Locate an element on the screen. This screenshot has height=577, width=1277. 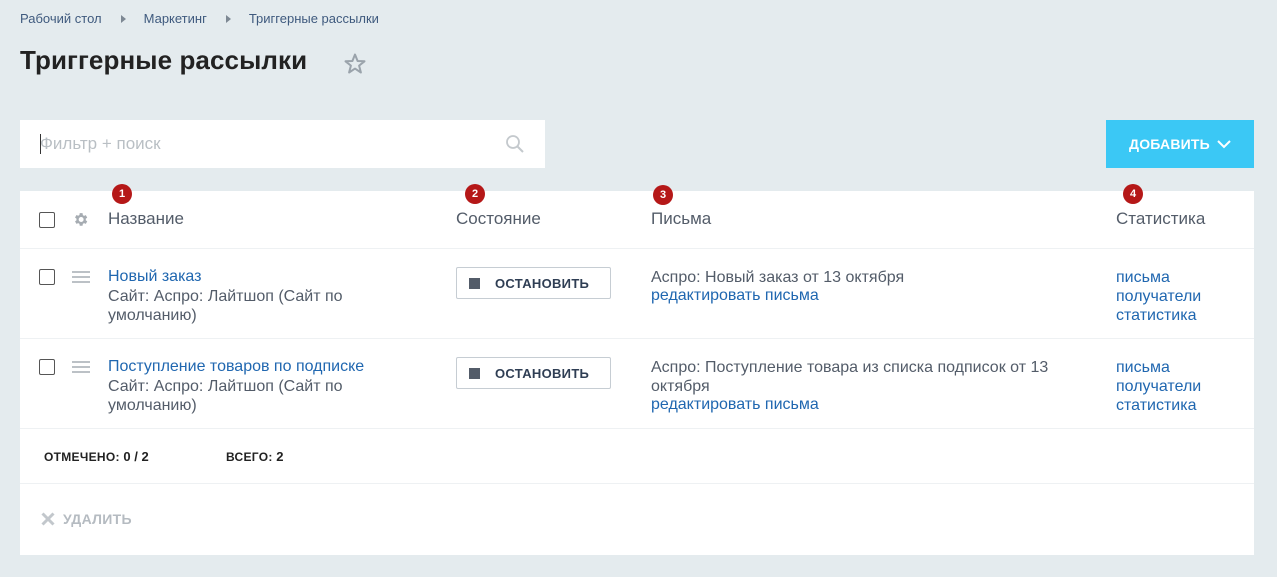
selected-value: 0 / 2 is located at coordinates (136, 456).